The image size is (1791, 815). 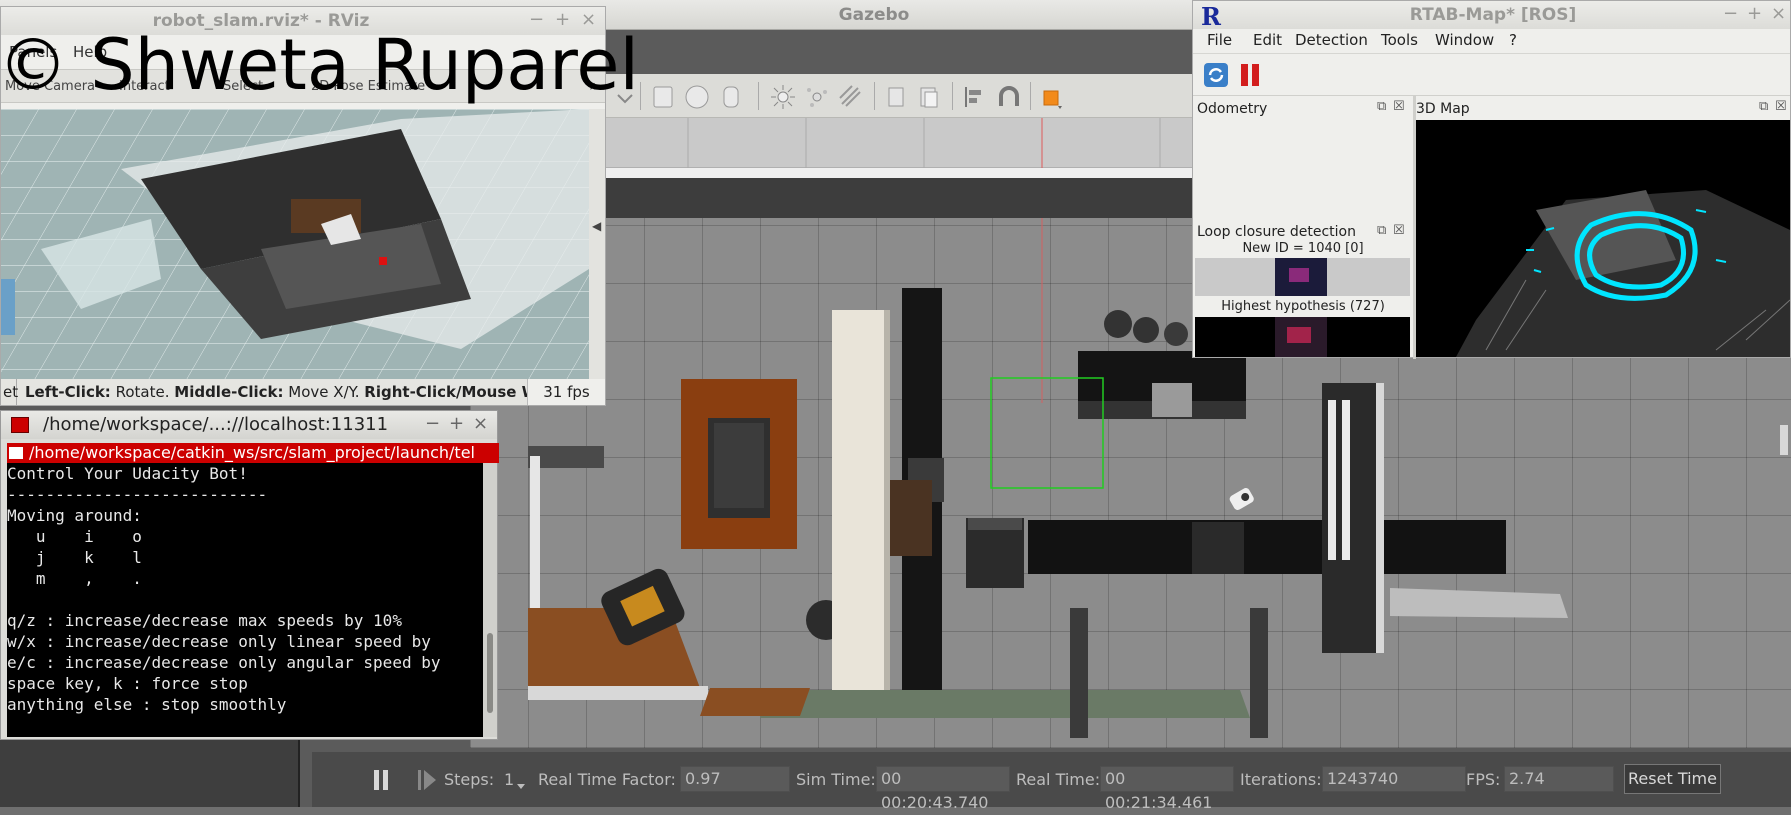 What do you see at coordinates (1232, 109) in the screenshot?
I see `odometry-panel-title: Odometry` at bounding box center [1232, 109].